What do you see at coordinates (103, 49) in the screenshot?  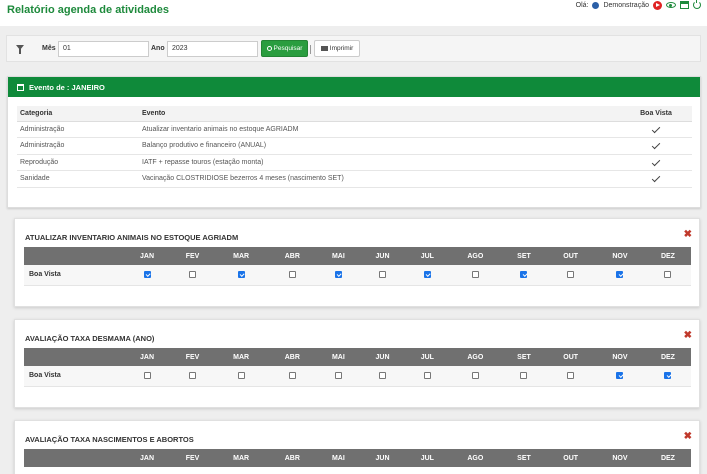 I see `month-input: 01` at bounding box center [103, 49].